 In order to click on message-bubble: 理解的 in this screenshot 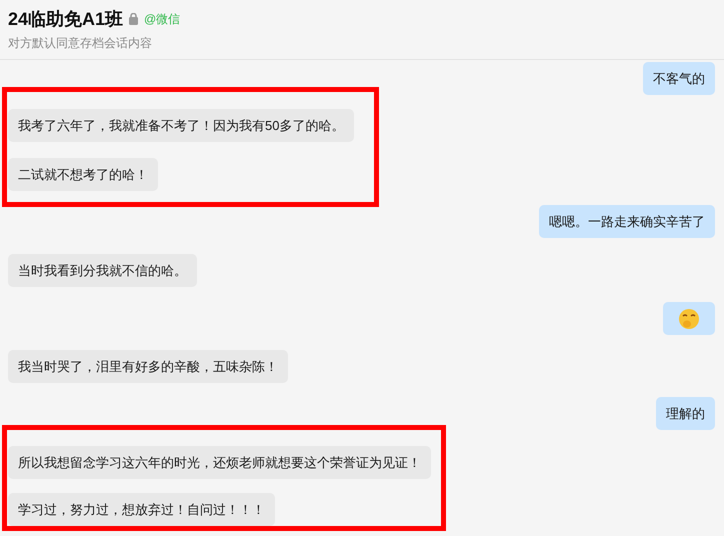, I will do `click(685, 413)`.